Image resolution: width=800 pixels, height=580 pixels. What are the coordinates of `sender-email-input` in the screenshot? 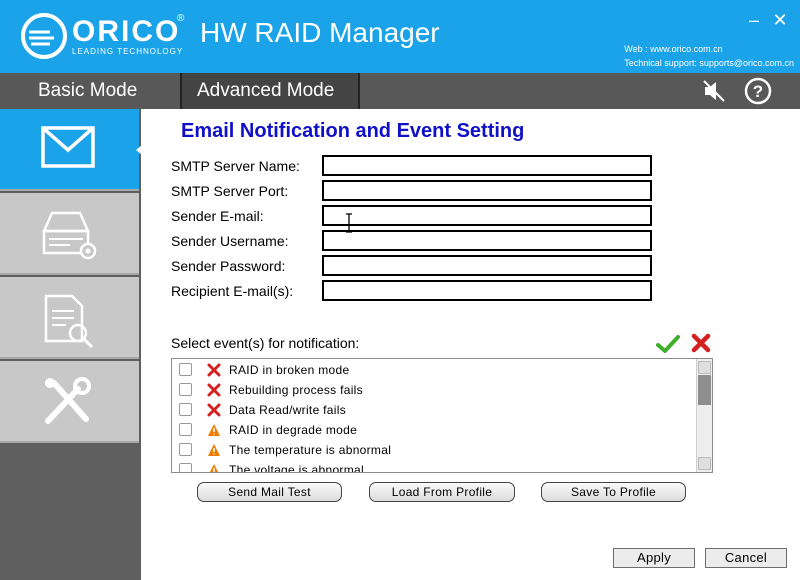 It's located at (487, 215).